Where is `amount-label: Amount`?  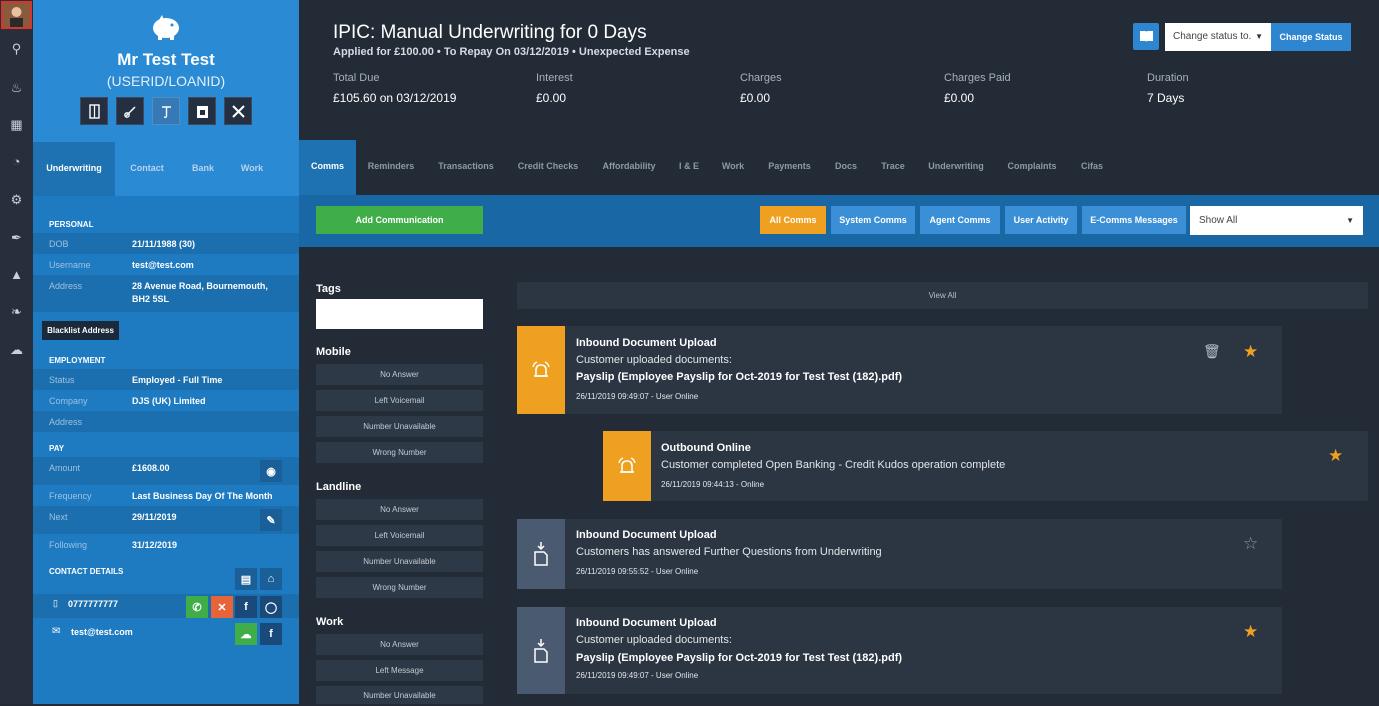
amount-label: Amount is located at coordinates (65, 468).